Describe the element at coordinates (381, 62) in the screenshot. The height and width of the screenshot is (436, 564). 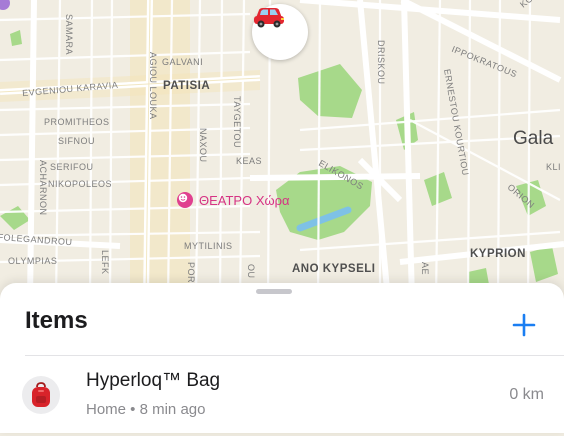
I see `map-label-driskou: DRISKOU` at that location.